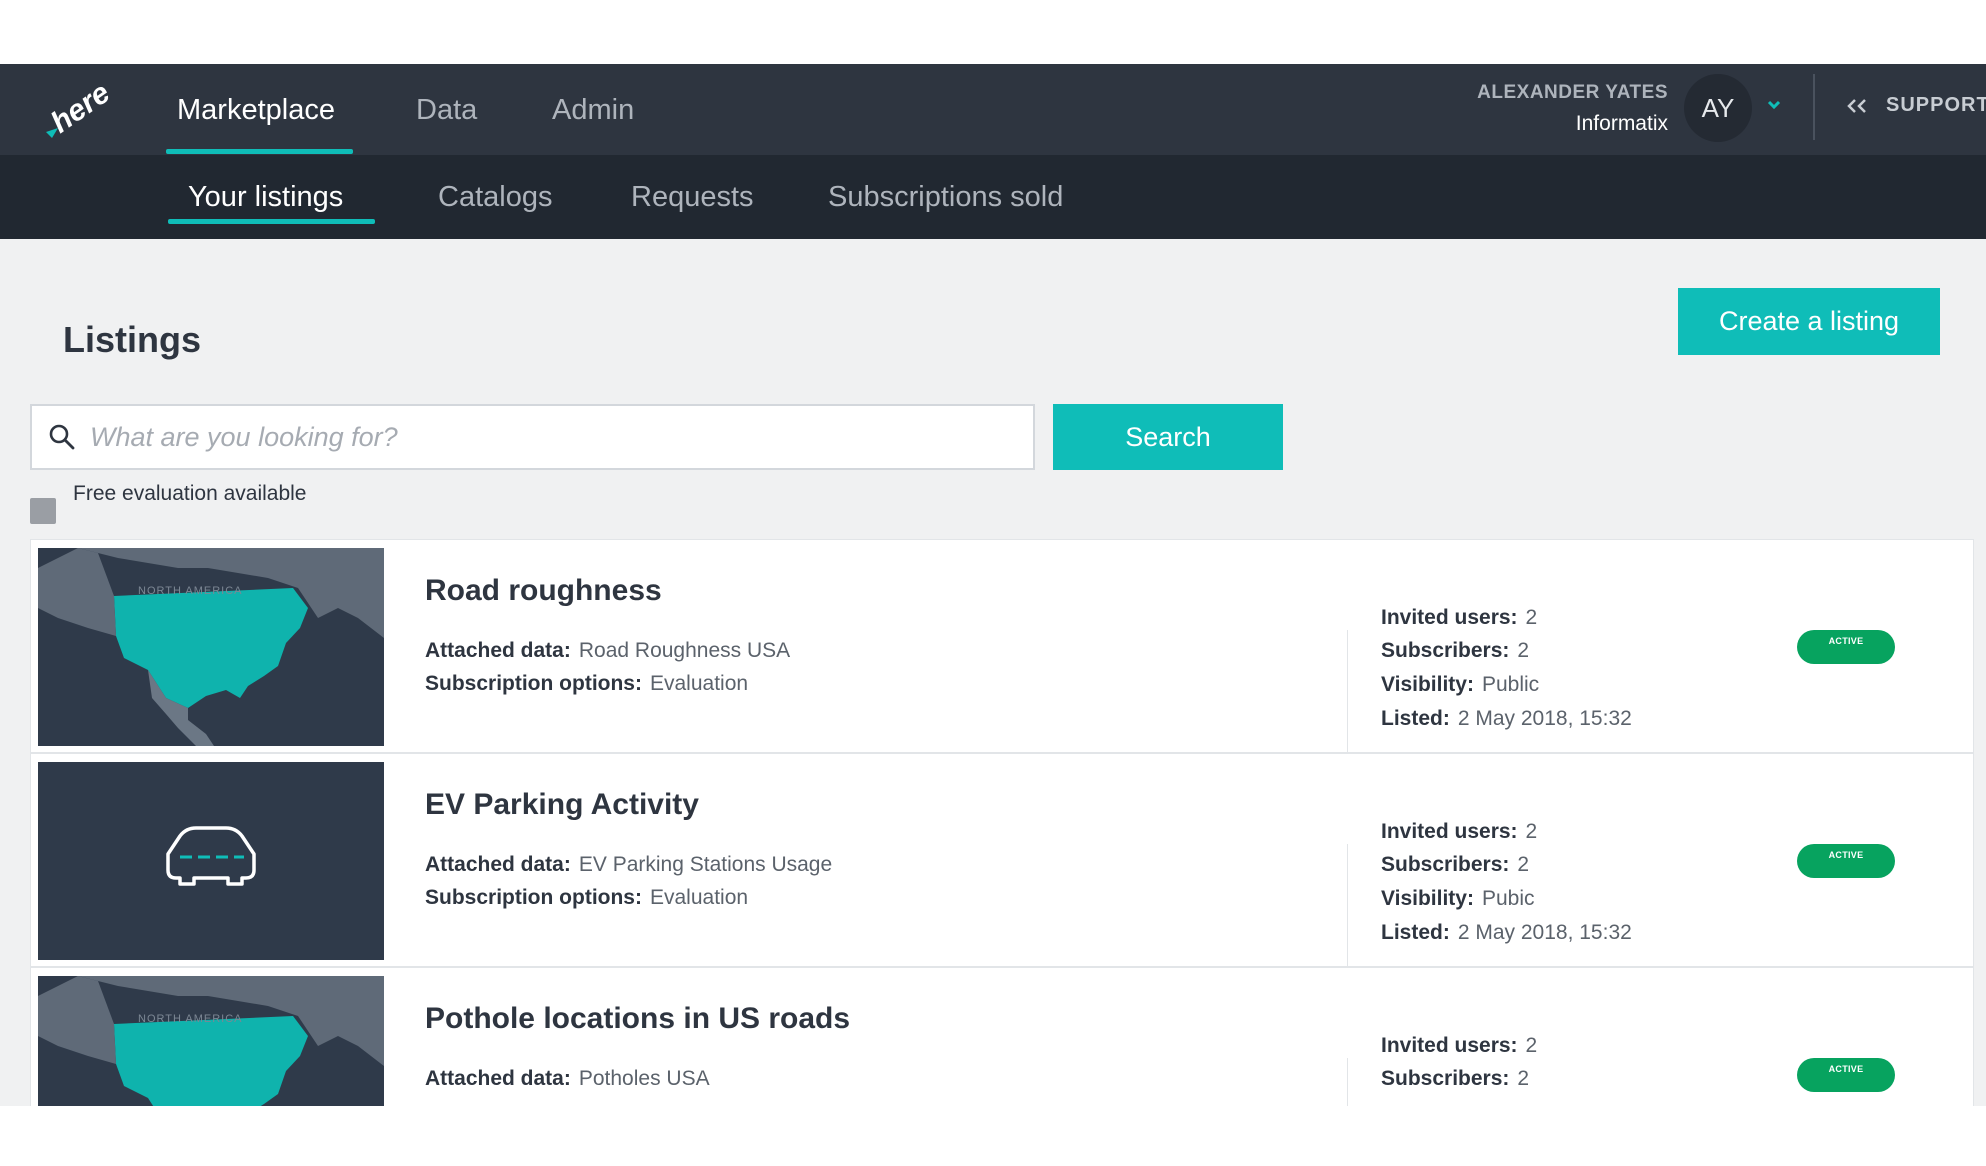  What do you see at coordinates (629, 864) in the screenshot?
I see `attached-data: Attached data: EV Parking Stations Usage` at bounding box center [629, 864].